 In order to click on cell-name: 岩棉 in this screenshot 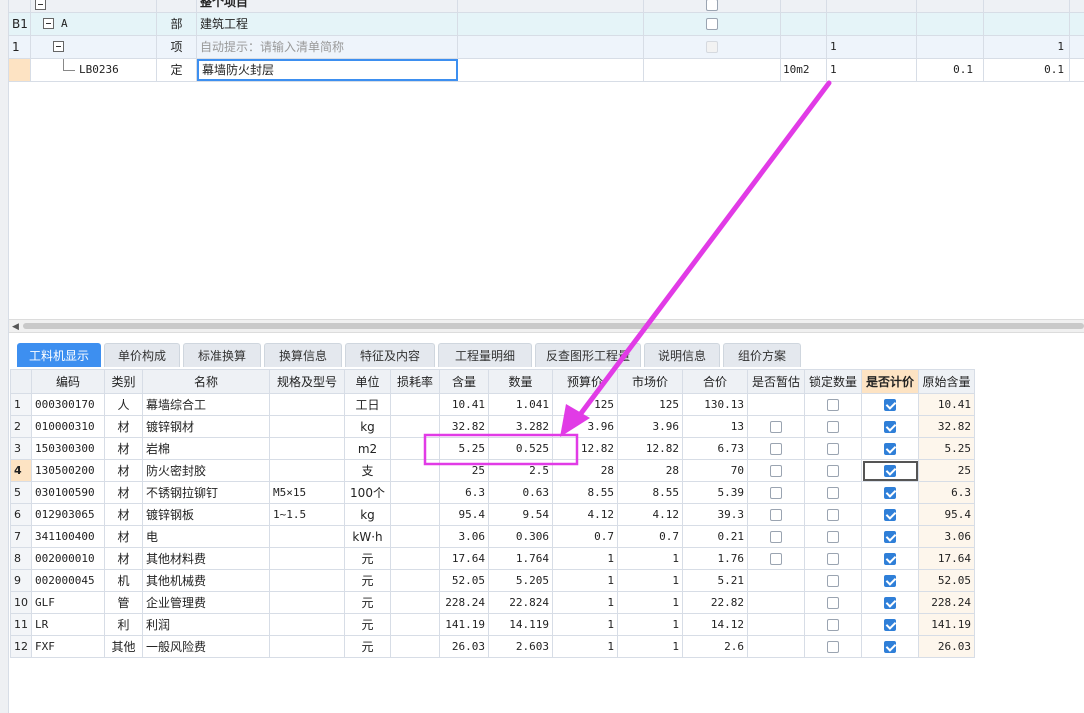, I will do `click(206, 448)`.